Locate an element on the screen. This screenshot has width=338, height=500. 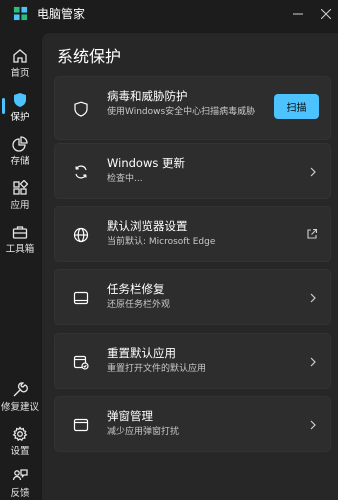
sidebar-item-label: 工具箱 is located at coordinates (20, 249).